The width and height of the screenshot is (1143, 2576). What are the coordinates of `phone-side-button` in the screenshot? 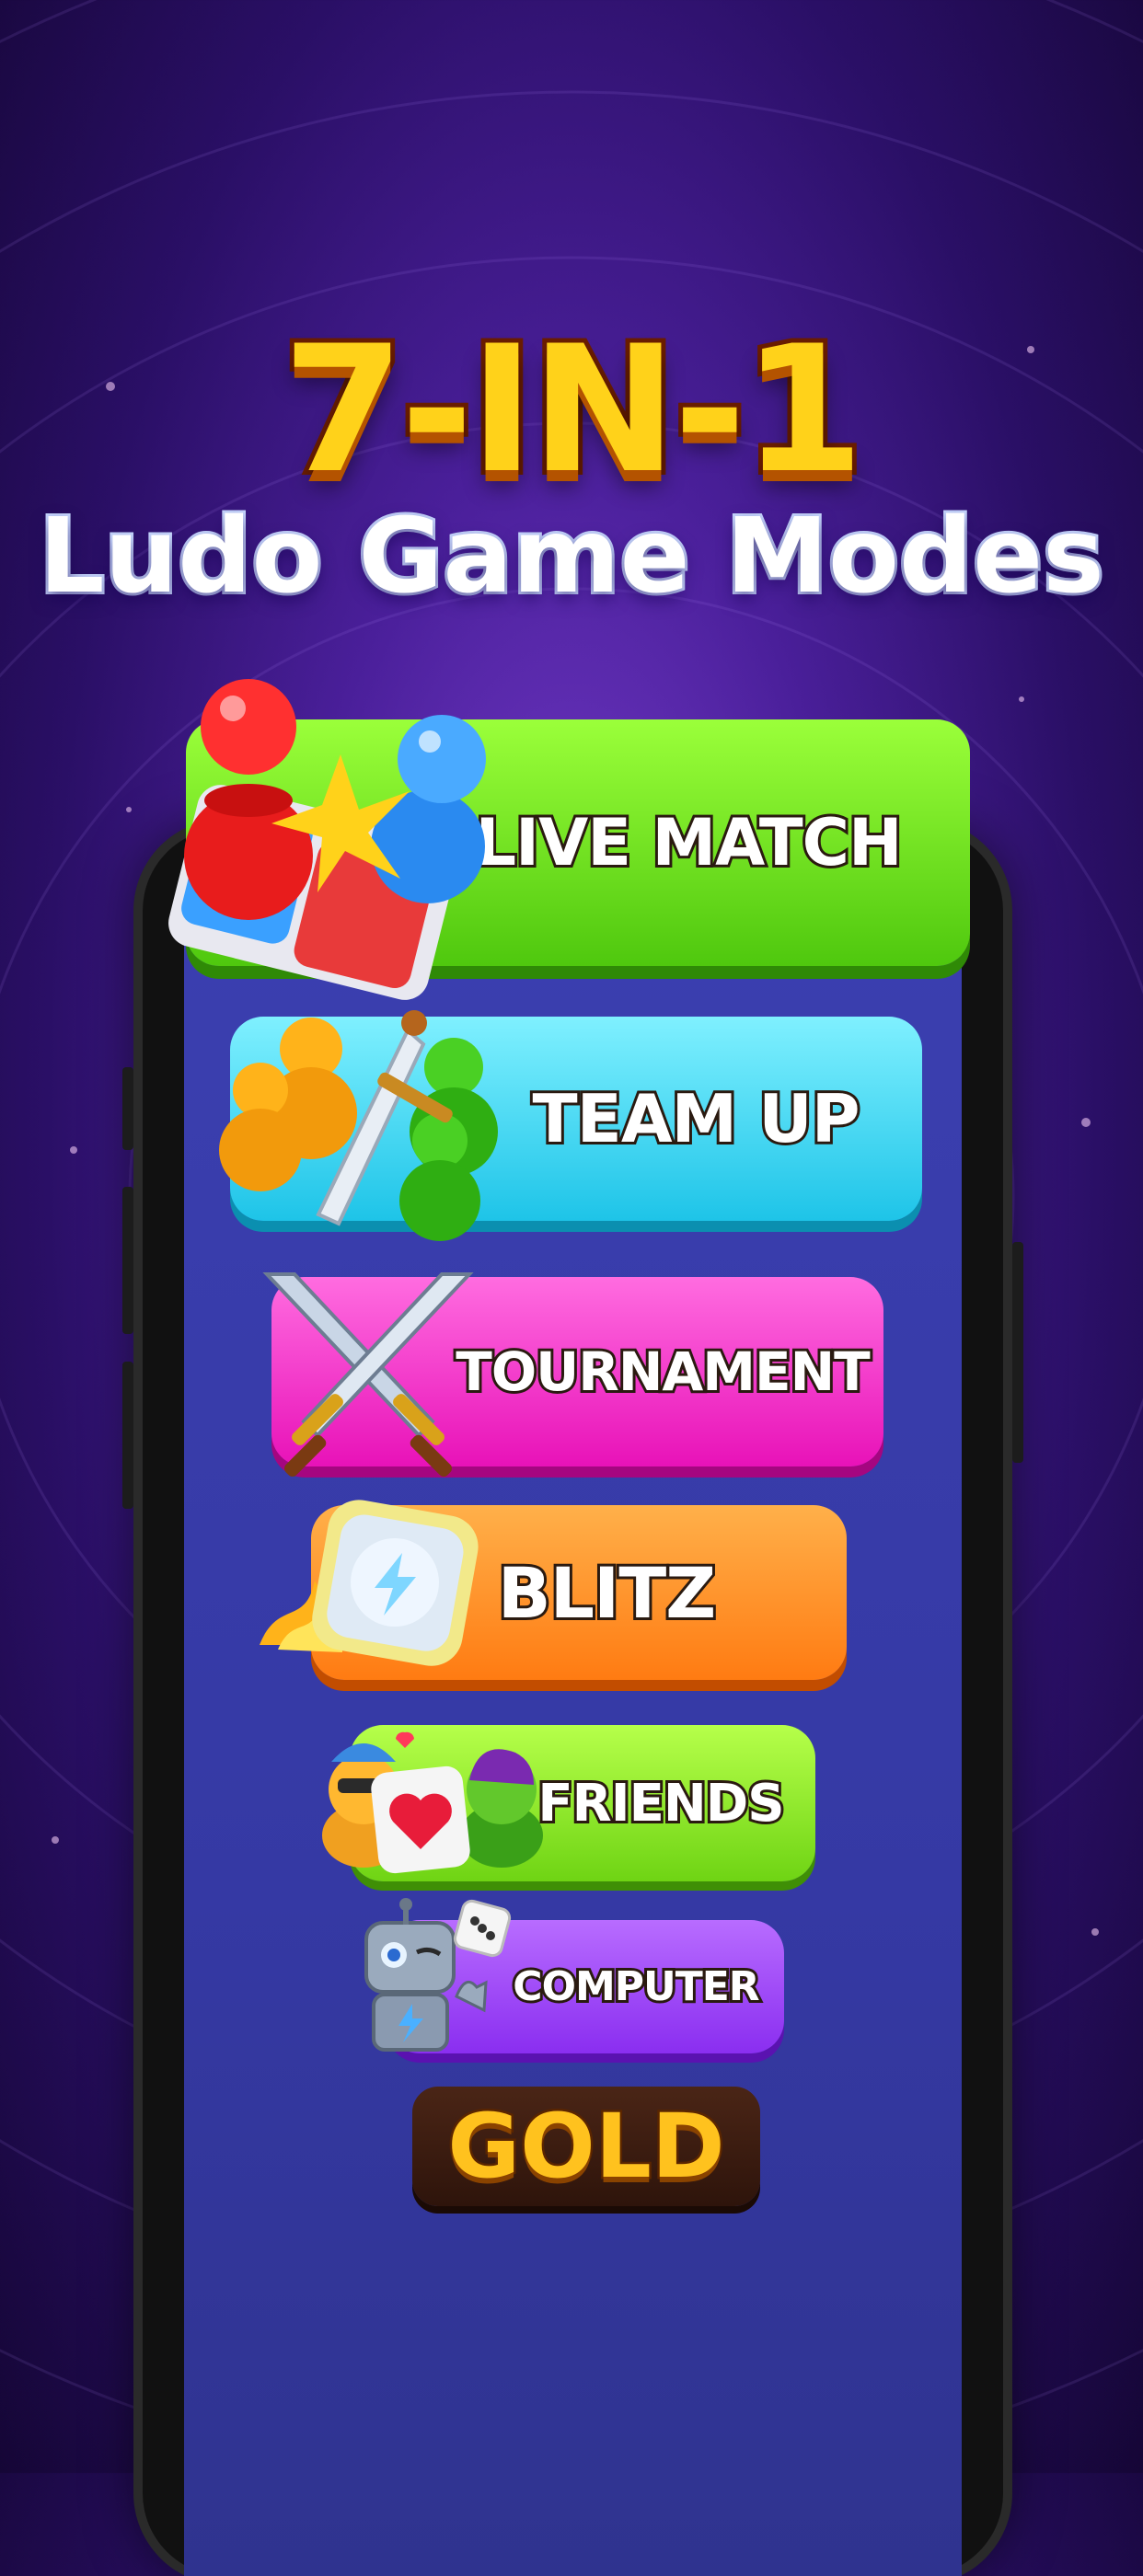 It's located at (128, 1108).